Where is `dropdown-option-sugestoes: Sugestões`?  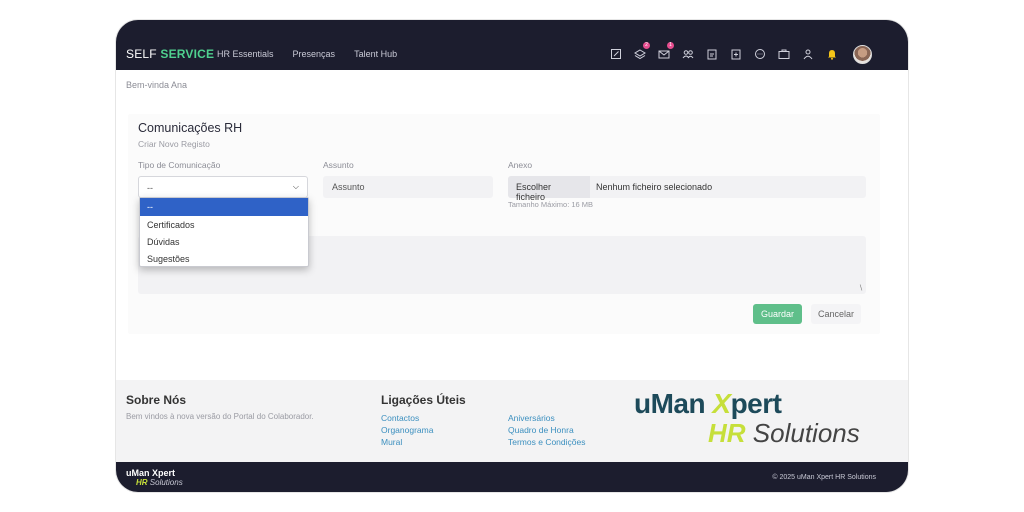
dropdown-option-sugestoes: Sugestões is located at coordinates (224, 258).